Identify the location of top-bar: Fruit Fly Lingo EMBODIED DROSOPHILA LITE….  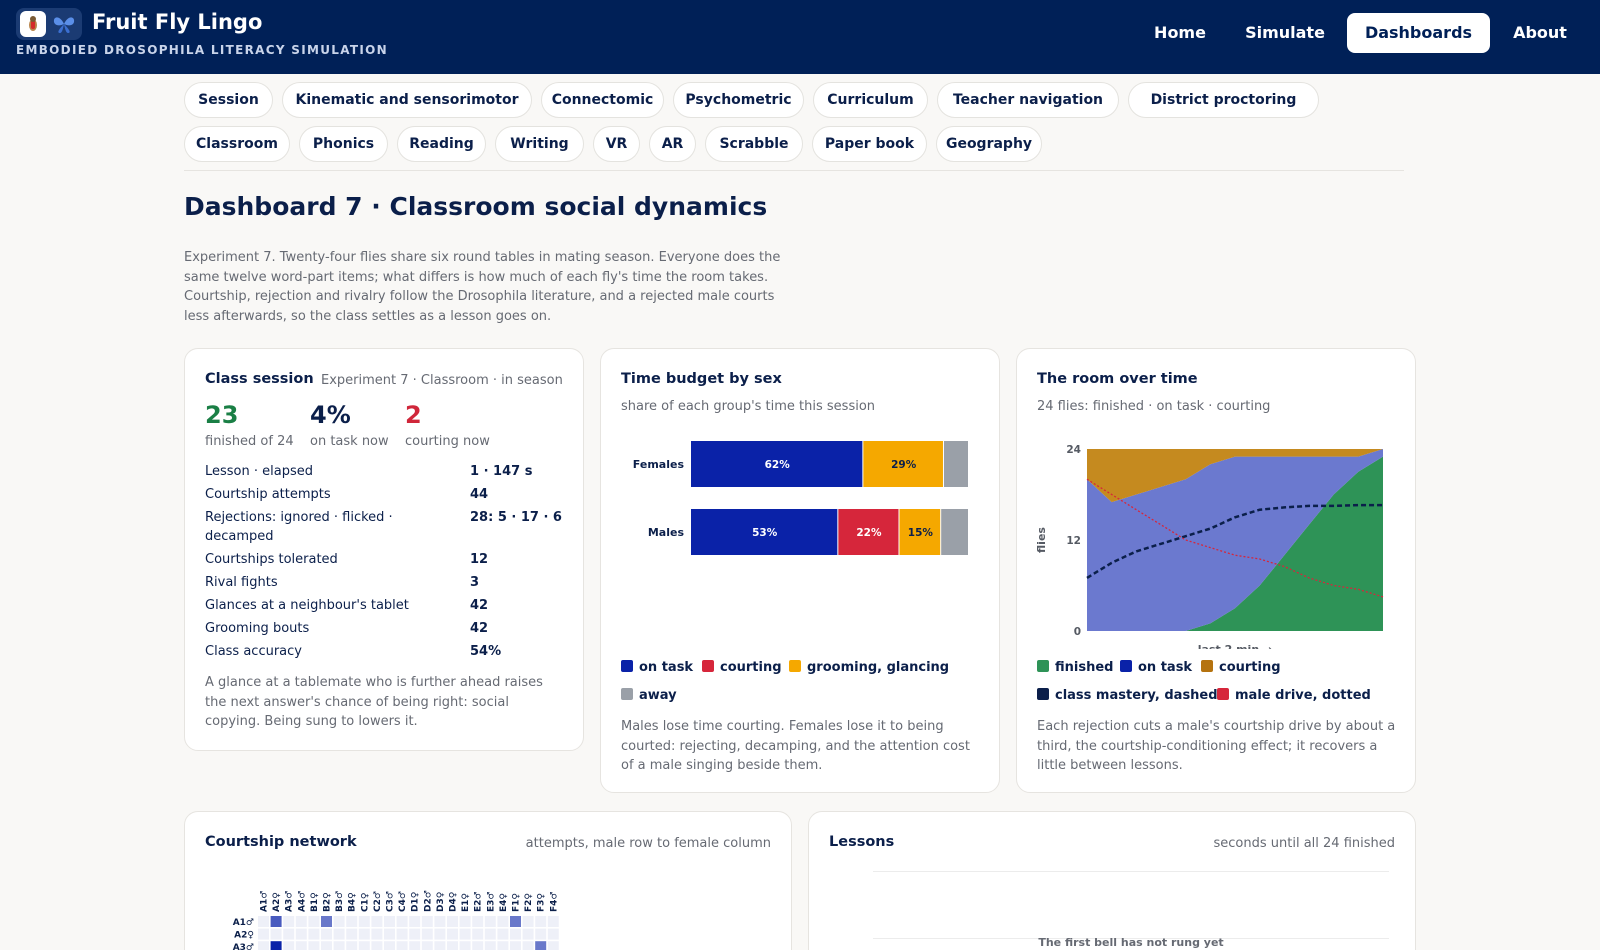
(800, 37).